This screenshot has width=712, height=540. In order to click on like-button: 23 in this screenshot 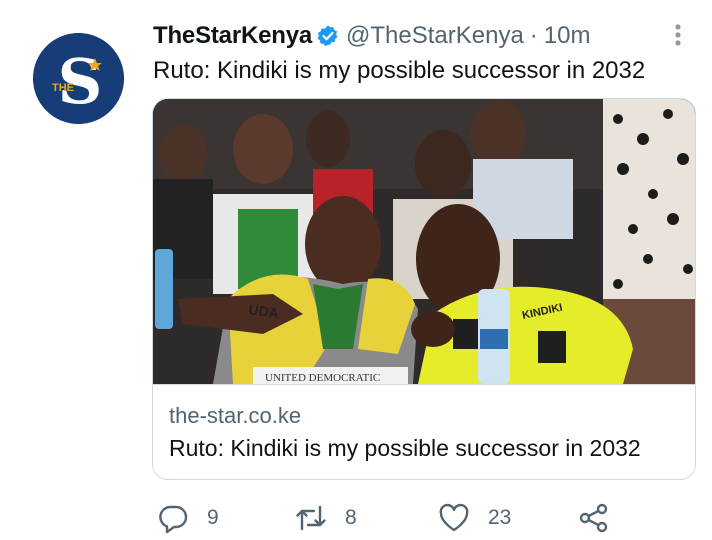, I will do `click(474, 518)`.